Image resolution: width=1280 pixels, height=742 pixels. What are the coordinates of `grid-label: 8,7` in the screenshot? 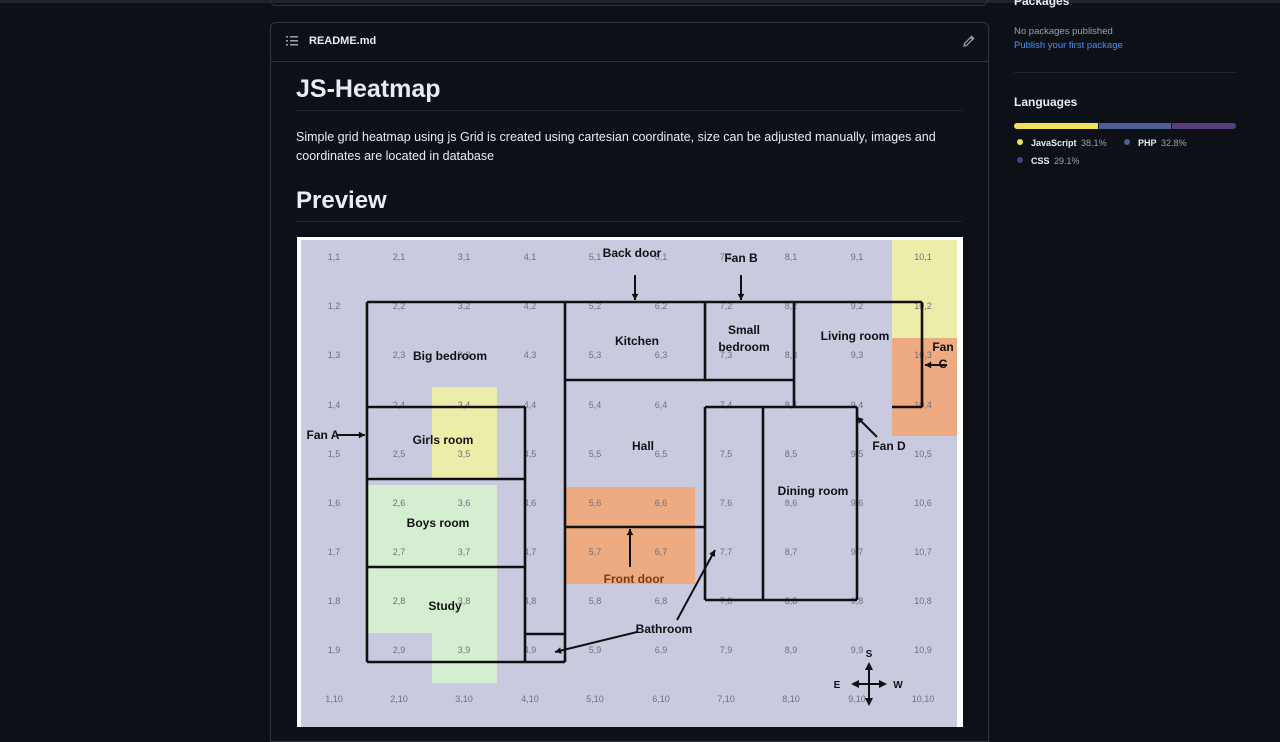 It's located at (791, 552).